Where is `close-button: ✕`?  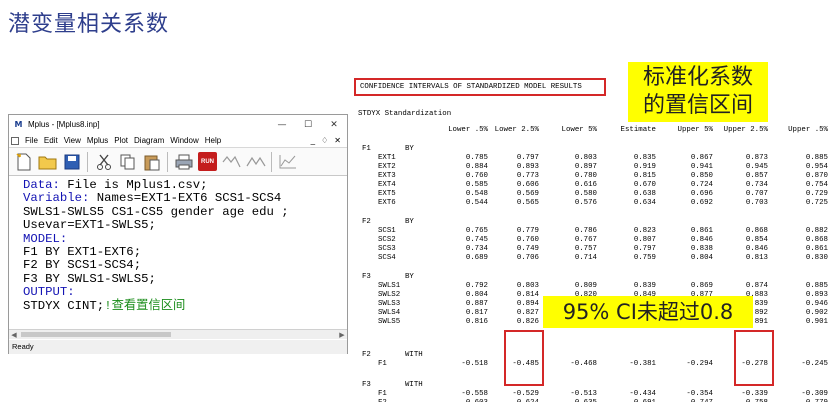
close-button: ✕ is located at coordinates (334, 125).